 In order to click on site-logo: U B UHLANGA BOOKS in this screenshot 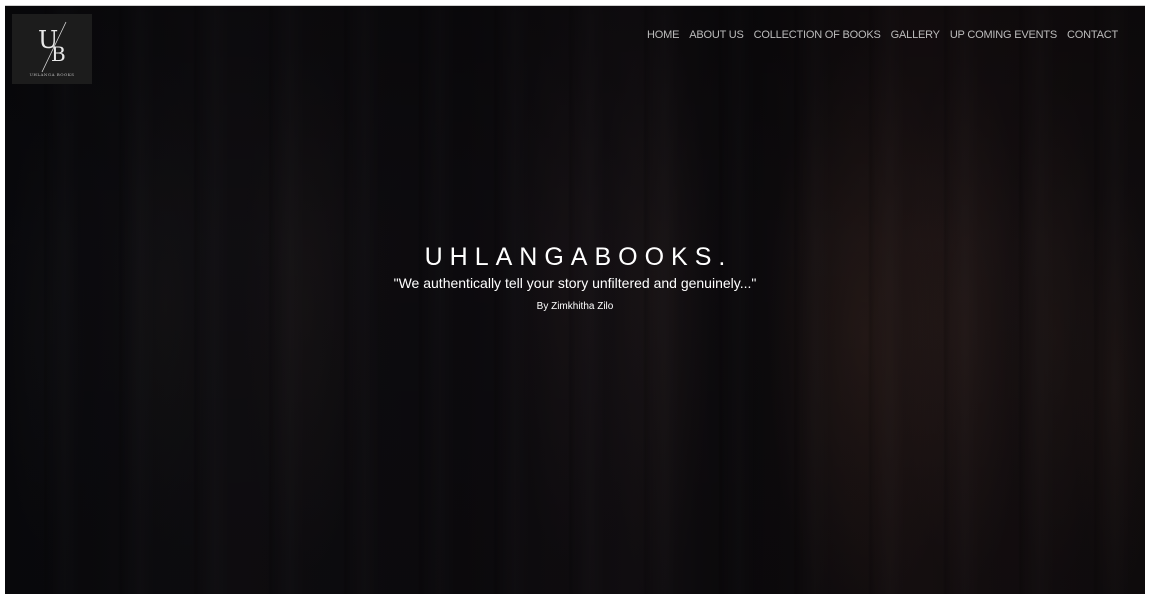, I will do `click(52, 49)`.